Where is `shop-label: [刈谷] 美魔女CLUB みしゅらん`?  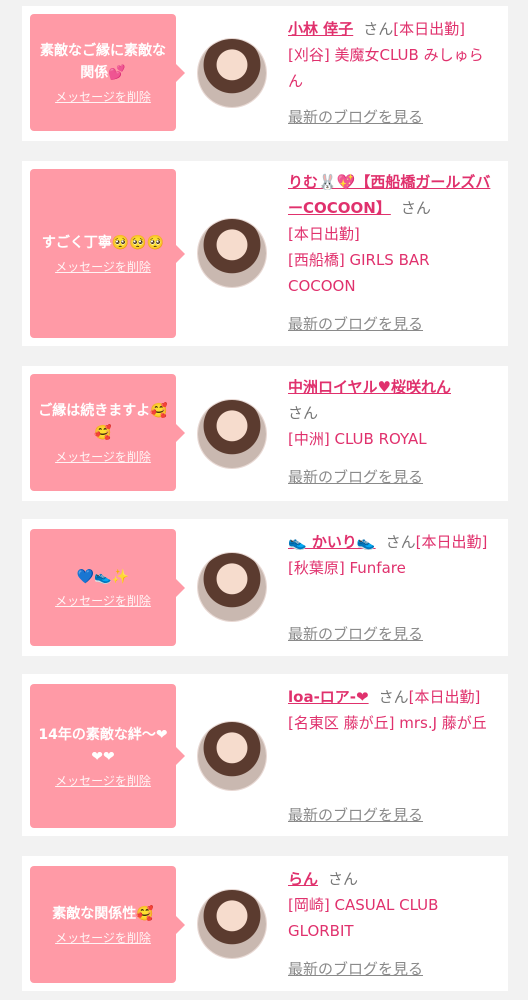 shop-label: [刈谷] 美魔女CLUB みしゅらん is located at coordinates (386, 68).